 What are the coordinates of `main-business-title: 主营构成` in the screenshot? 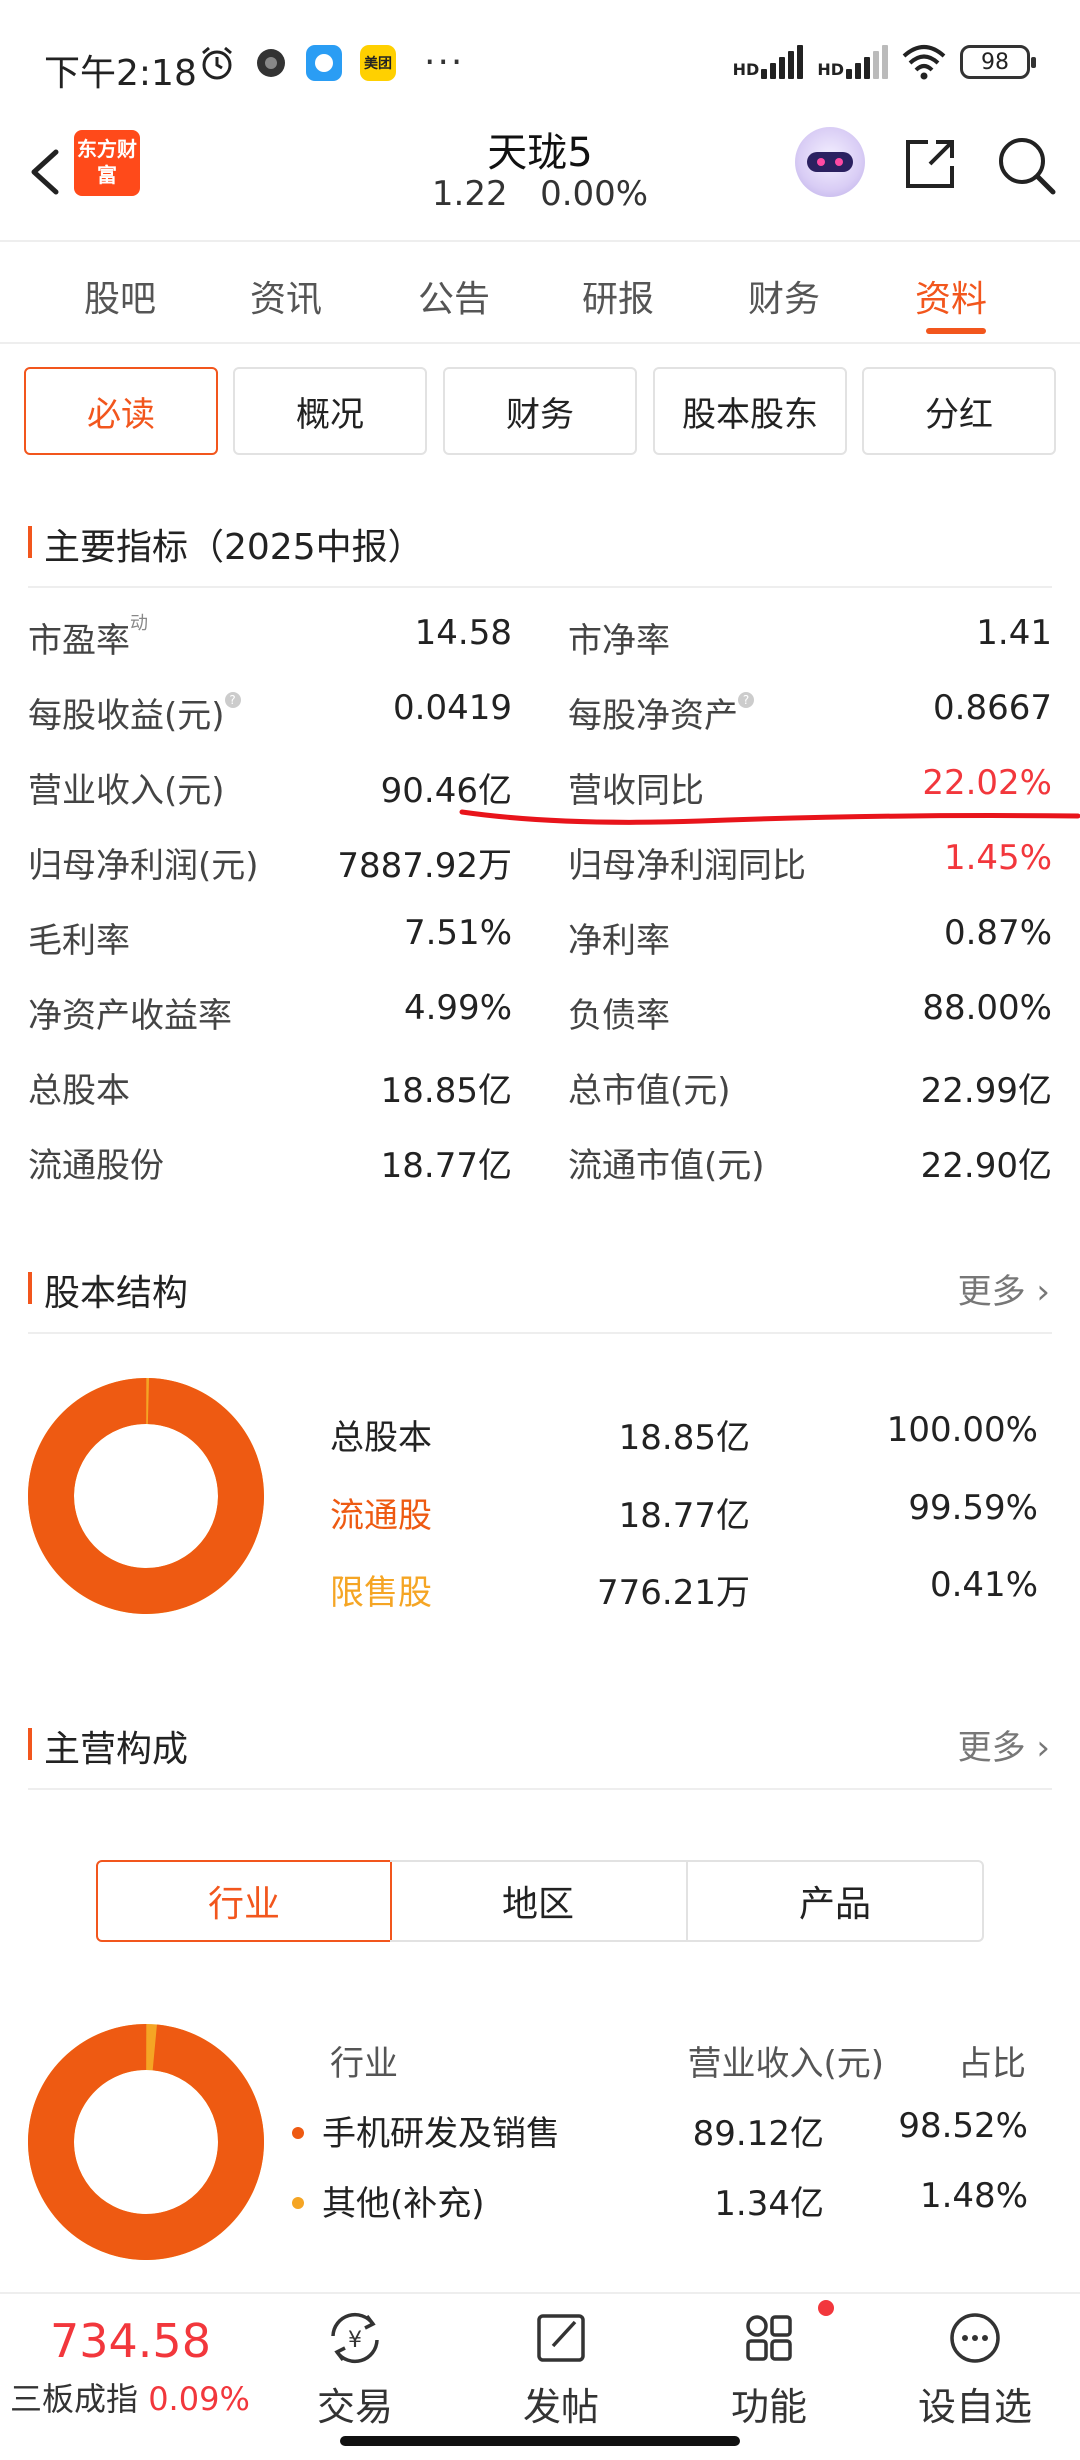 It's located at (108, 1746).